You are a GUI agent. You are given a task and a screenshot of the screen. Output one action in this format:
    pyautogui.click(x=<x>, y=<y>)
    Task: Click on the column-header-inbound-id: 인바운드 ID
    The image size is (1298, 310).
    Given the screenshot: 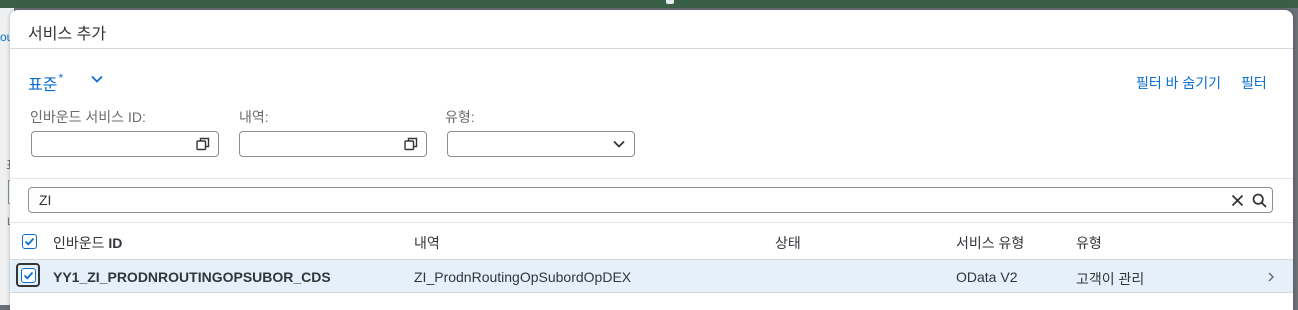 What is the action you would take?
    pyautogui.click(x=87, y=243)
    